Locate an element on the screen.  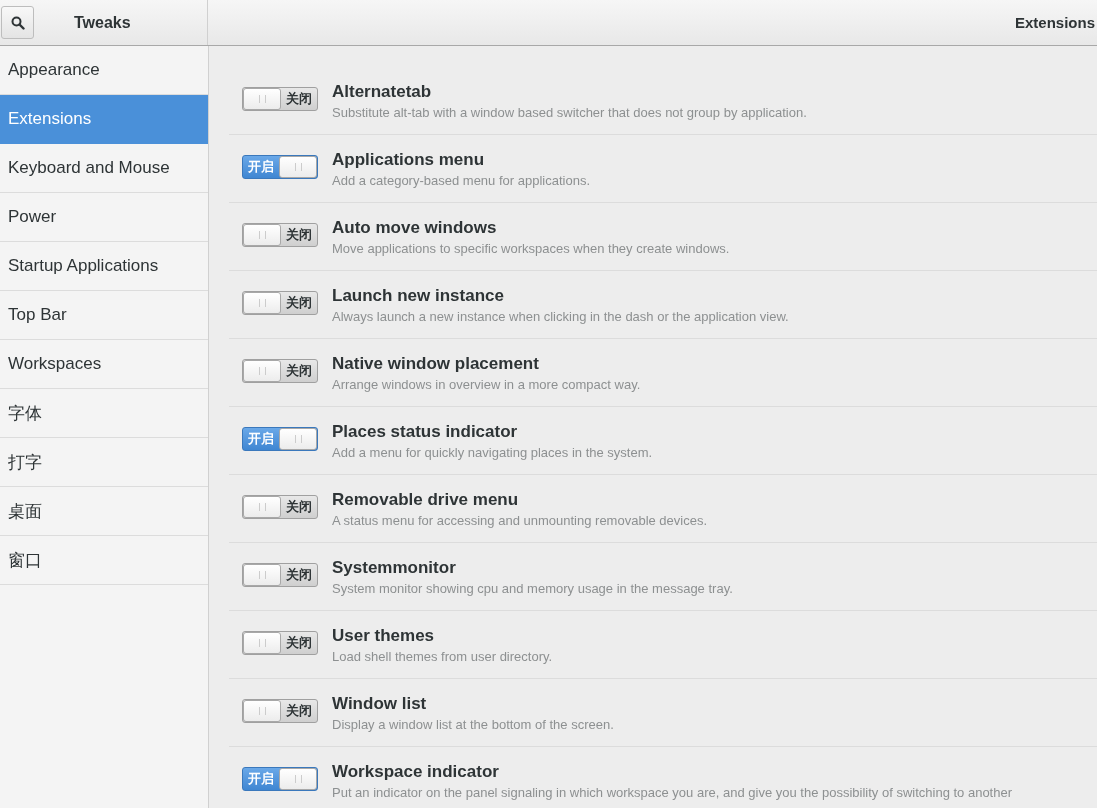
extension-name: Removable drive menu is located at coordinates (426, 499).